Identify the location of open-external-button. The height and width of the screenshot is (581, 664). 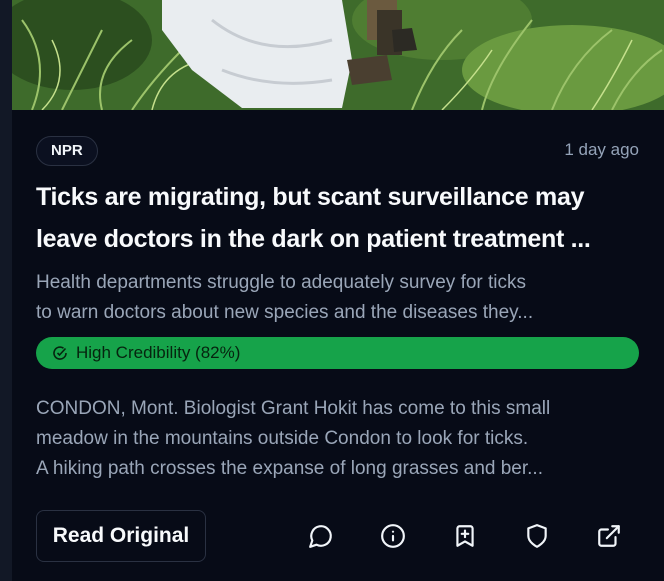
(609, 536).